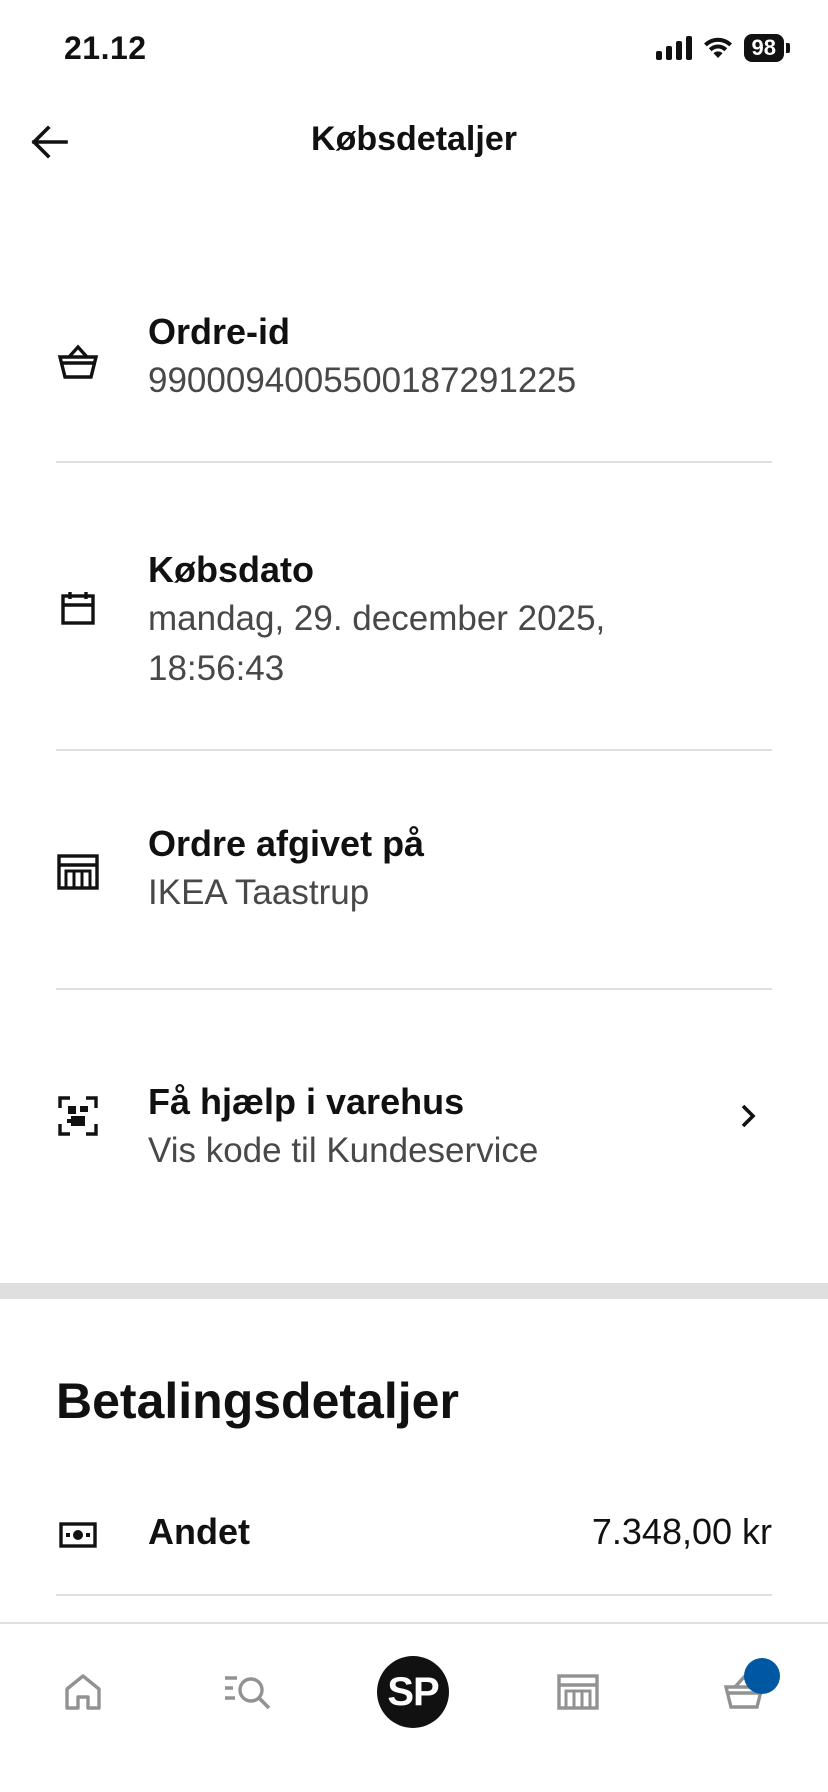  What do you see at coordinates (259, 892) in the screenshot?
I see `ordered-at-value: IKEA Taastrup` at bounding box center [259, 892].